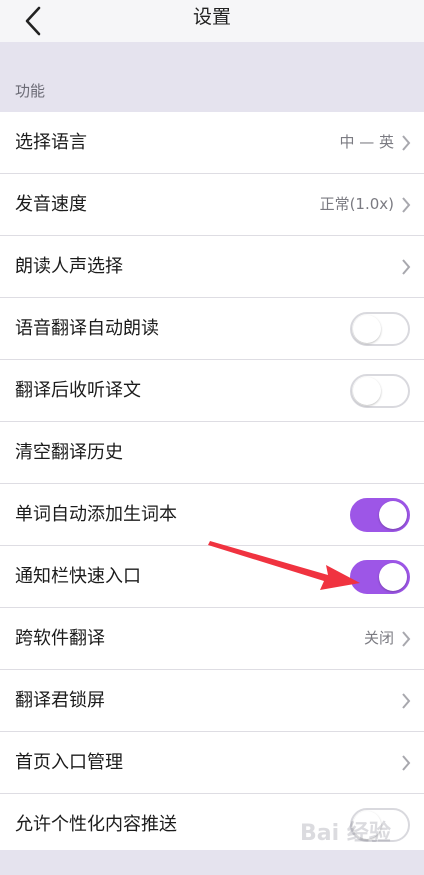 This screenshot has width=424, height=875. Describe the element at coordinates (212, 515) in the screenshot. I see `setting-row-auto-add-vocabulary: 单词自动添加生词本` at that location.